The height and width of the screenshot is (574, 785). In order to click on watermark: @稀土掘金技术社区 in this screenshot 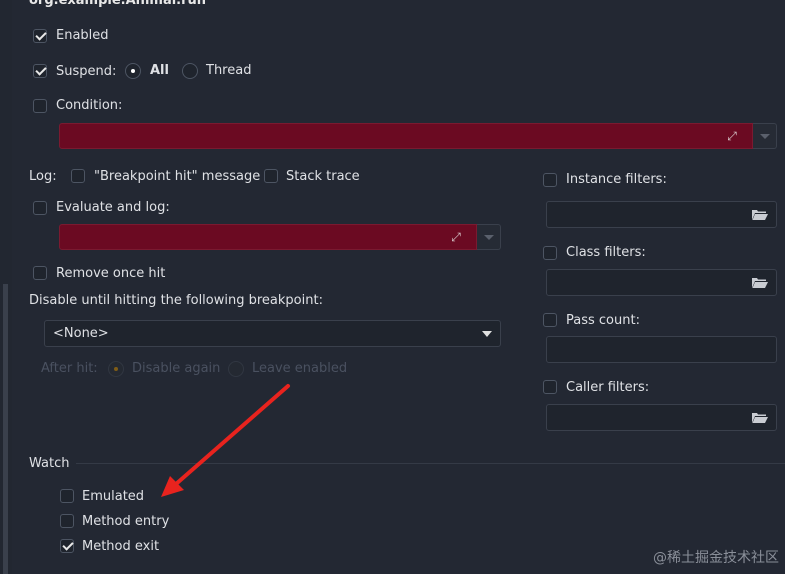, I will do `click(716, 558)`.